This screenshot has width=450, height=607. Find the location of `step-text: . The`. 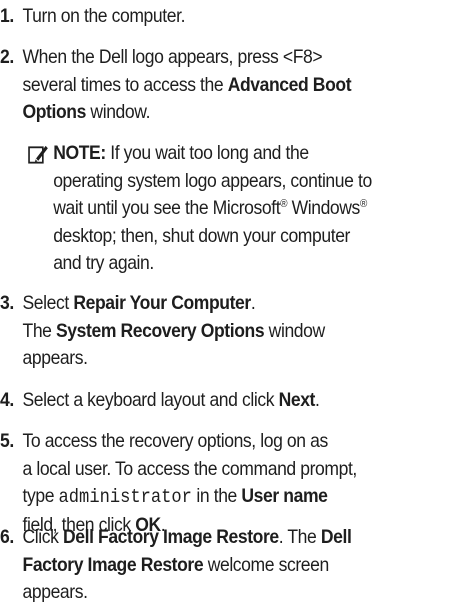

step-text: . The is located at coordinates (299, 537).